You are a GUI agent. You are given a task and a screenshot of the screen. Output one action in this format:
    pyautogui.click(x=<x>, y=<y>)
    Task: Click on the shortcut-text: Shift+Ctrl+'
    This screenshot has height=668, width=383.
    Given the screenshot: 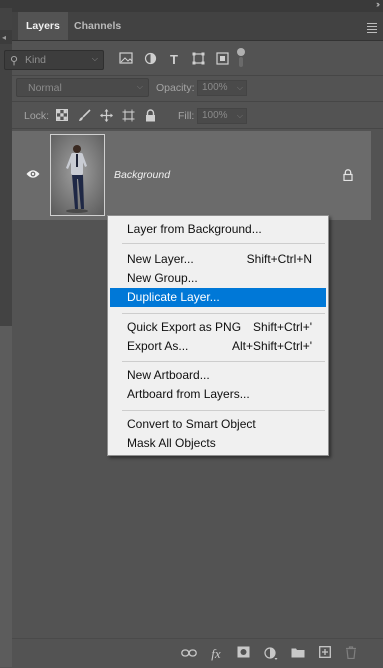 What is the action you would take?
    pyautogui.click(x=282, y=327)
    